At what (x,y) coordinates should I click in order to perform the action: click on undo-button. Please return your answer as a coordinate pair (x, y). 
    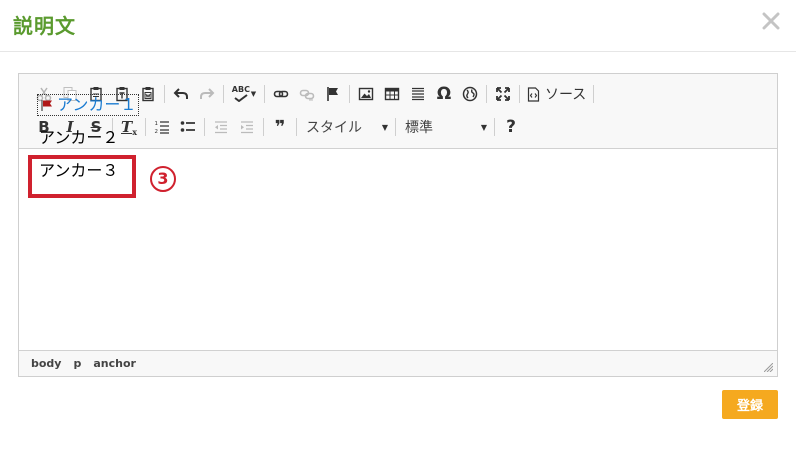
    Looking at the image, I should click on (181, 94).